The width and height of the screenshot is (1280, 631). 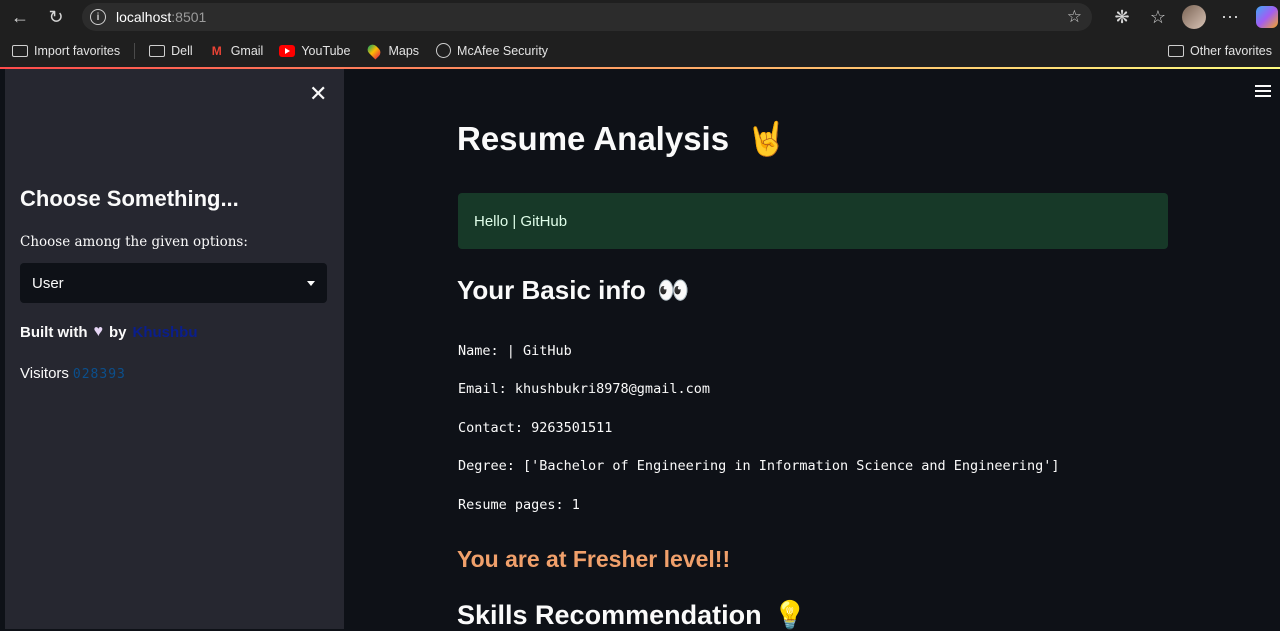 I want to click on youtube-icon, so click(x=287, y=51).